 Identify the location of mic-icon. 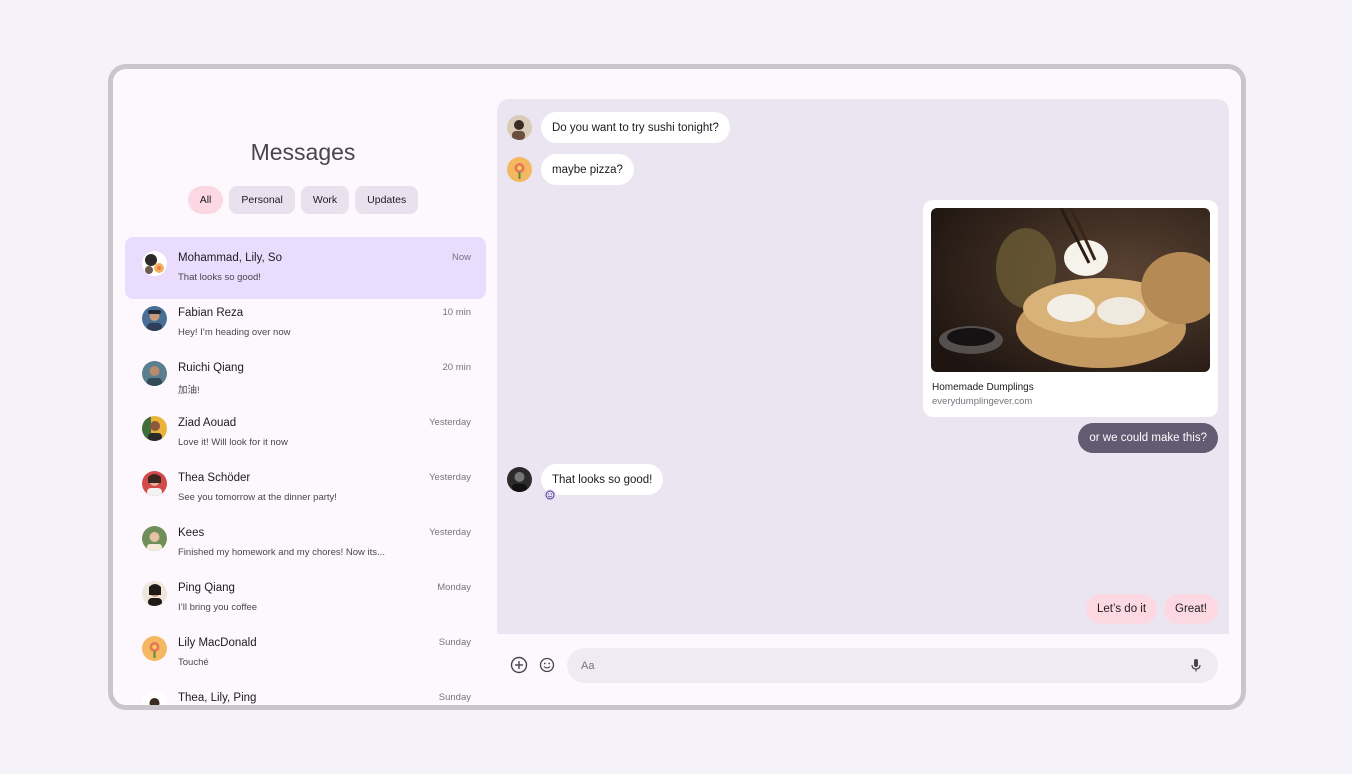
(1196, 665).